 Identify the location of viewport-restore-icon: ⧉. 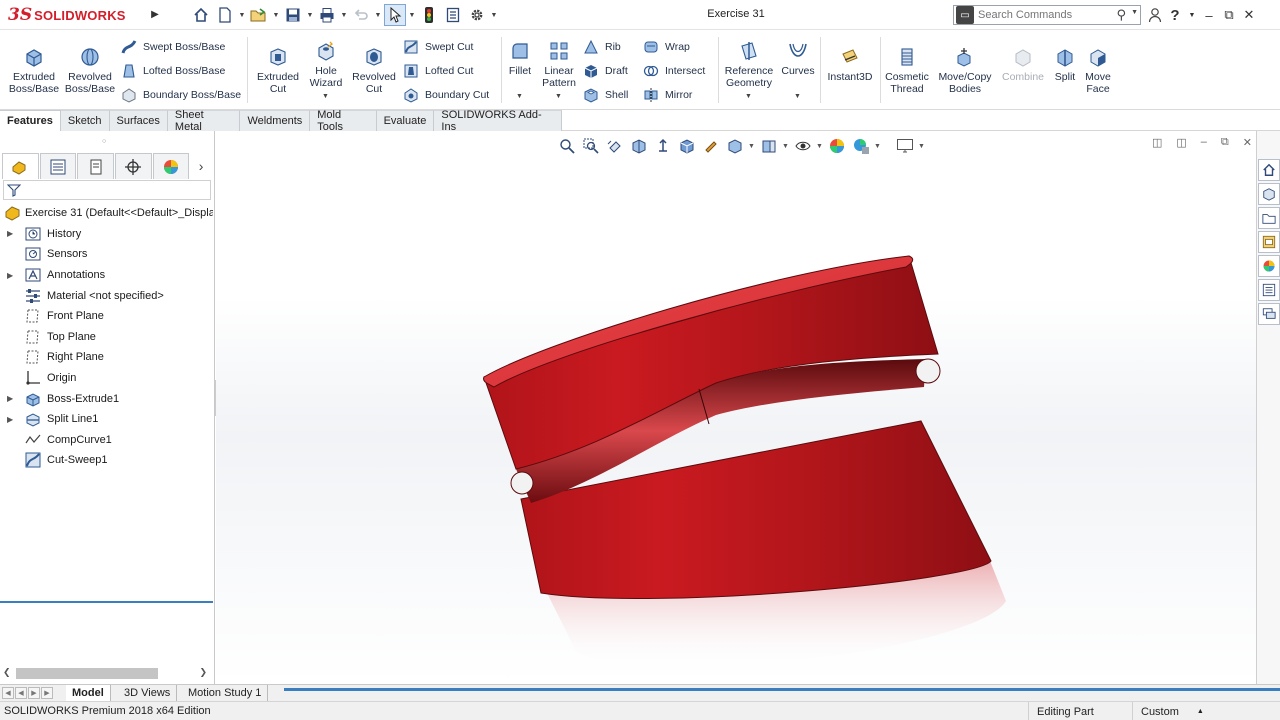
(1225, 142).